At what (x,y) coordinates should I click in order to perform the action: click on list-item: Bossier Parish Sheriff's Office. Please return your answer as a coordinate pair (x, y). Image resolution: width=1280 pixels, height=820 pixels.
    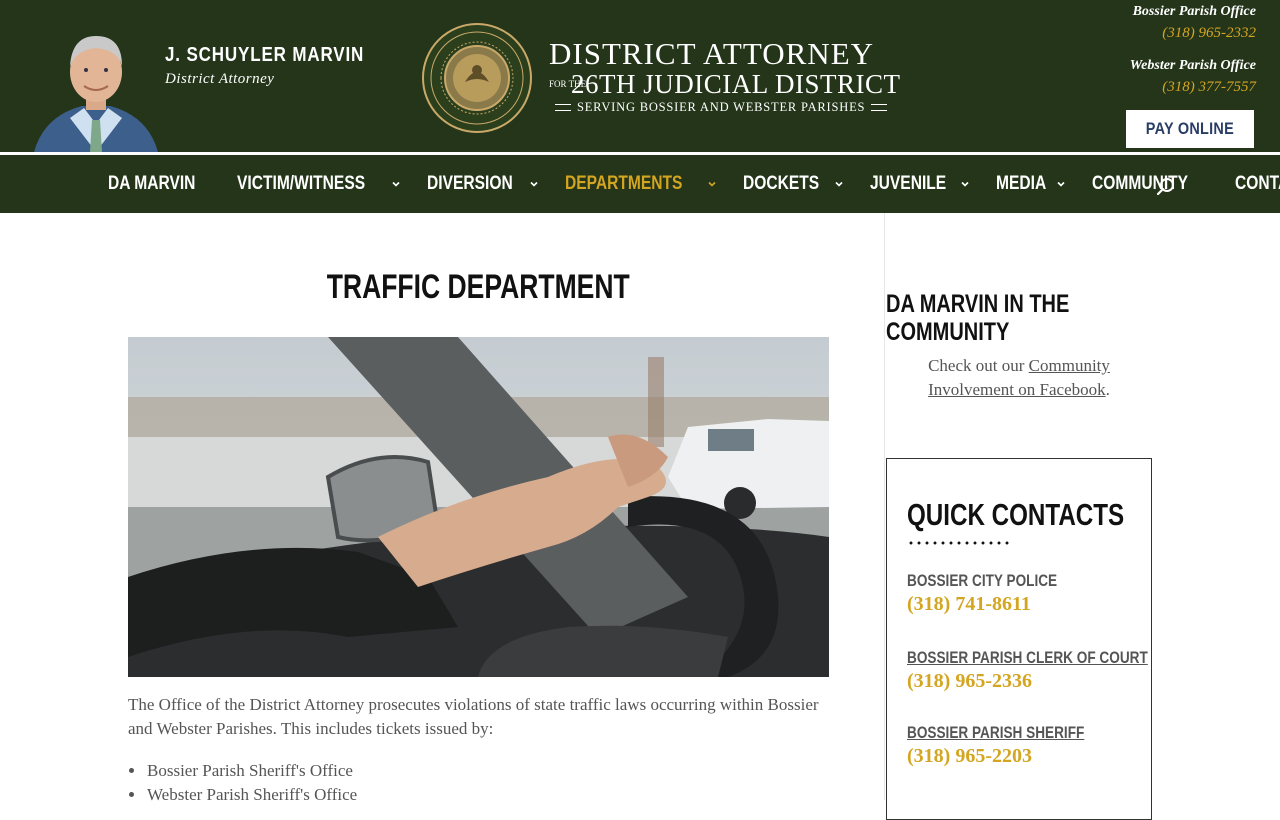
    Looking at the image, I should click on (251, 771).